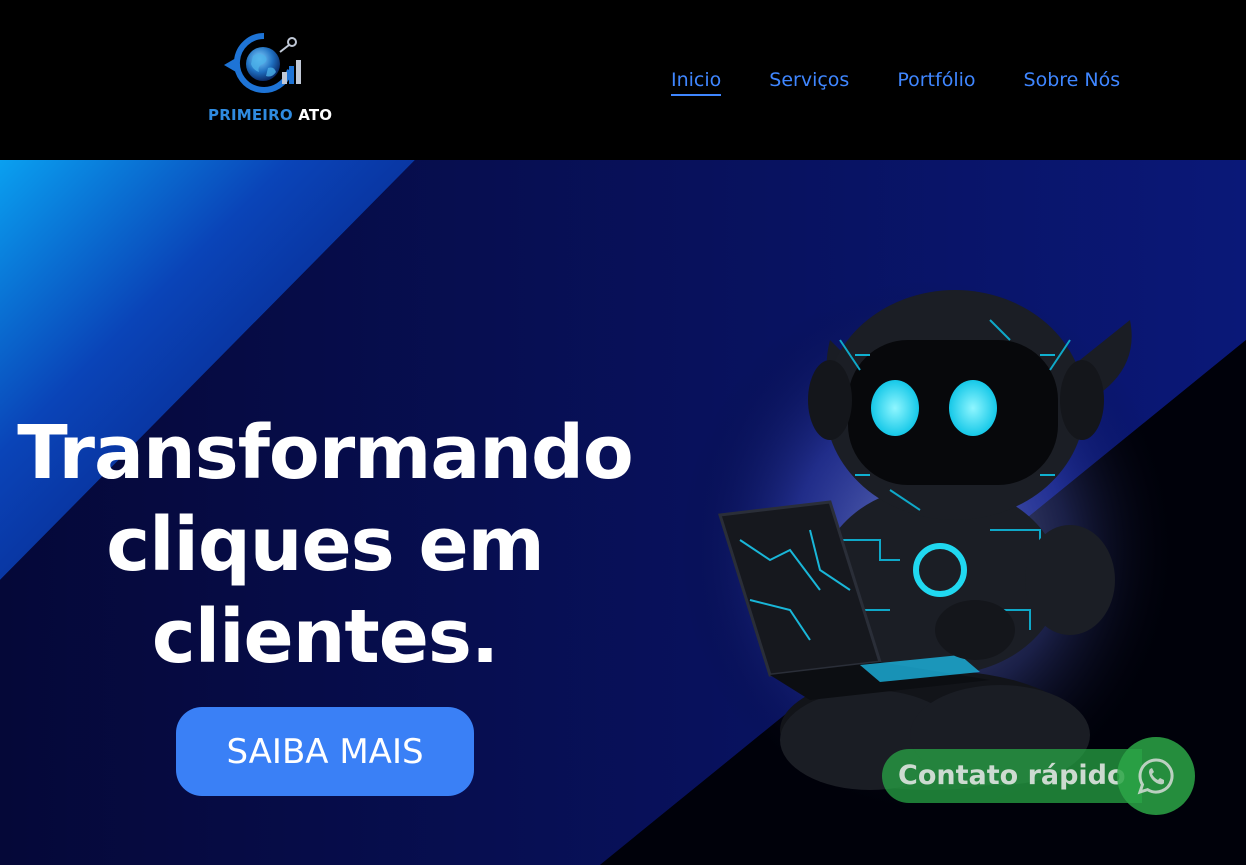 The image size is (1246, 865). Describe the element at coordinates (315, 115) in the screenshot. I see `logo-text-secondary: ATO` at that location.